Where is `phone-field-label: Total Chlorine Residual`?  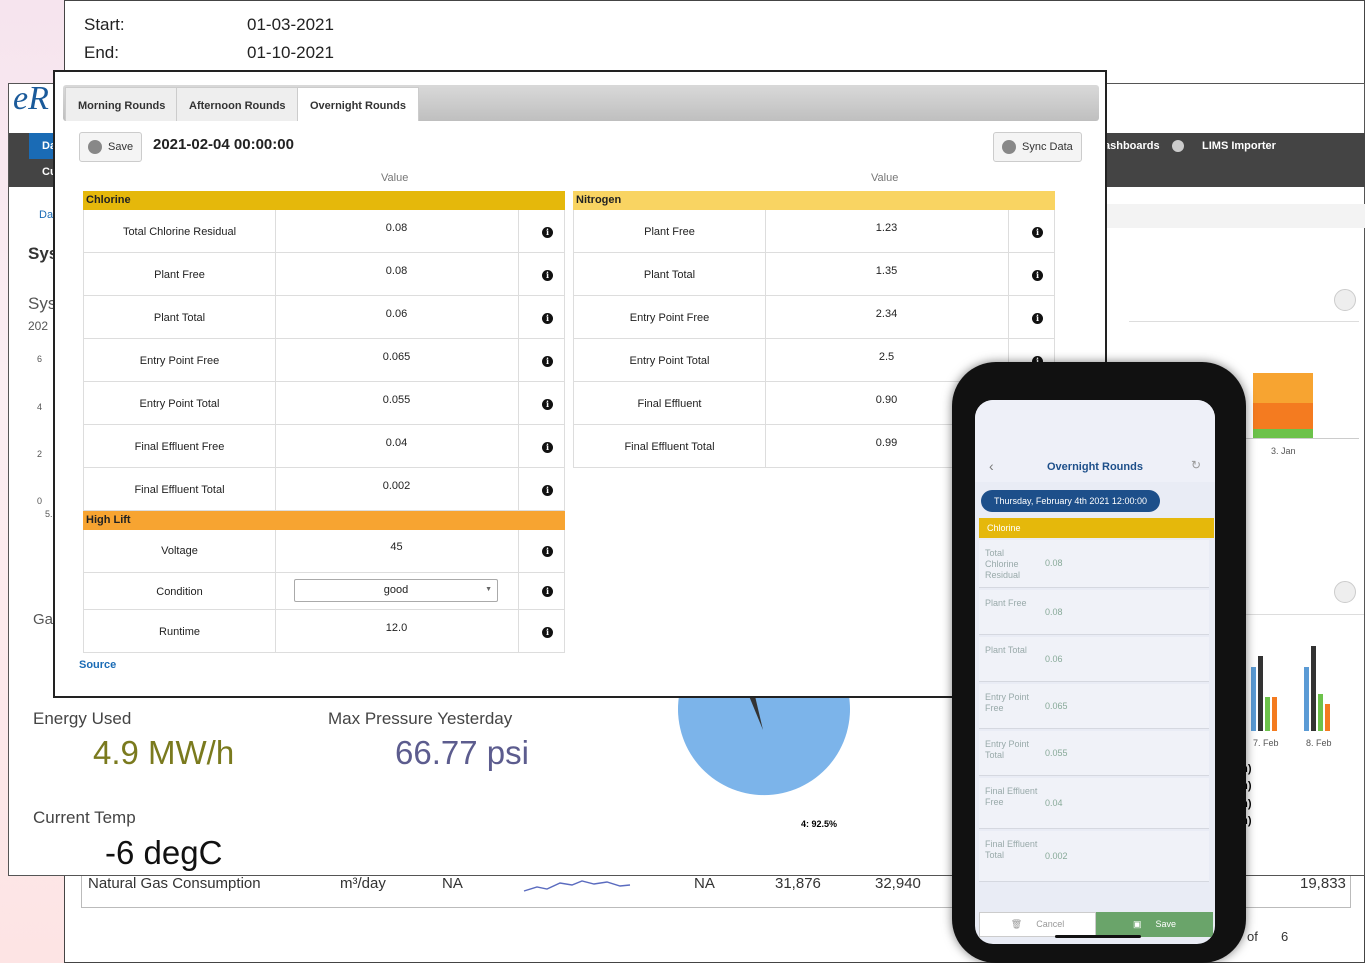
phone-field-label: Total Chlorine Residual is located at coordinates (1003, 564).